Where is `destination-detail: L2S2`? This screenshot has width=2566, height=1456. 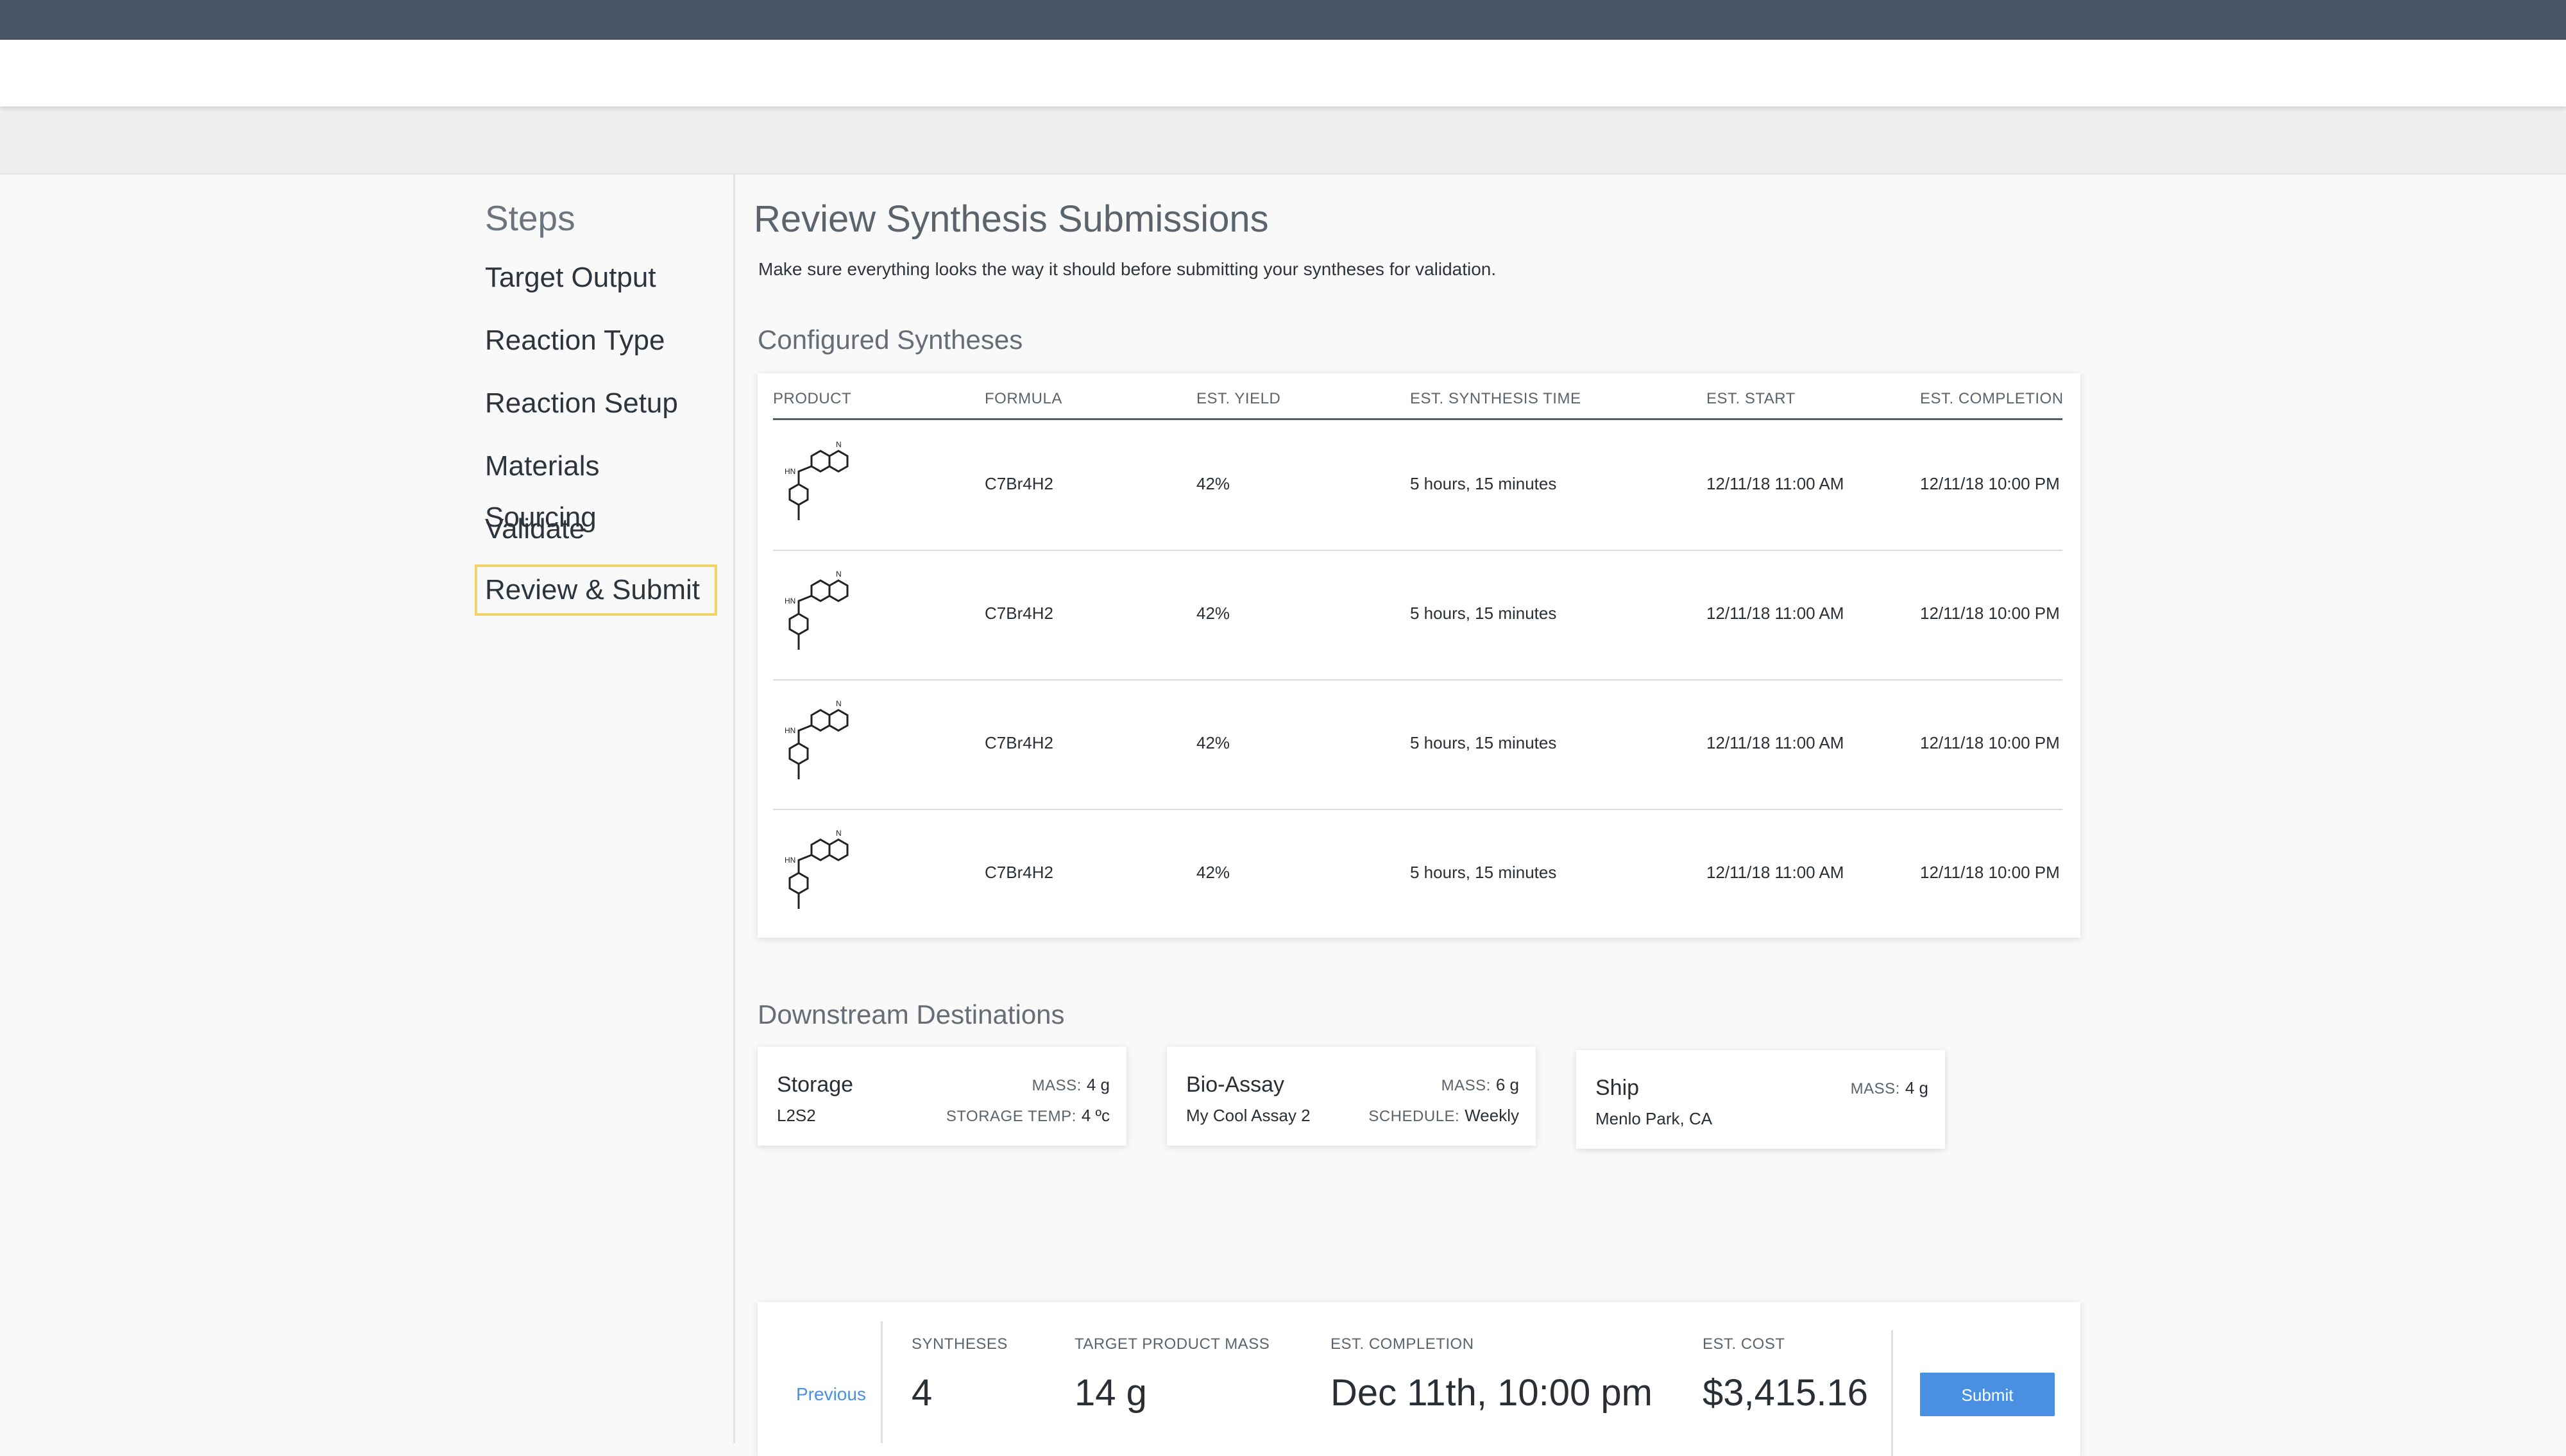 destination-detail: L2S2 is located at coordinates (796, 1115).